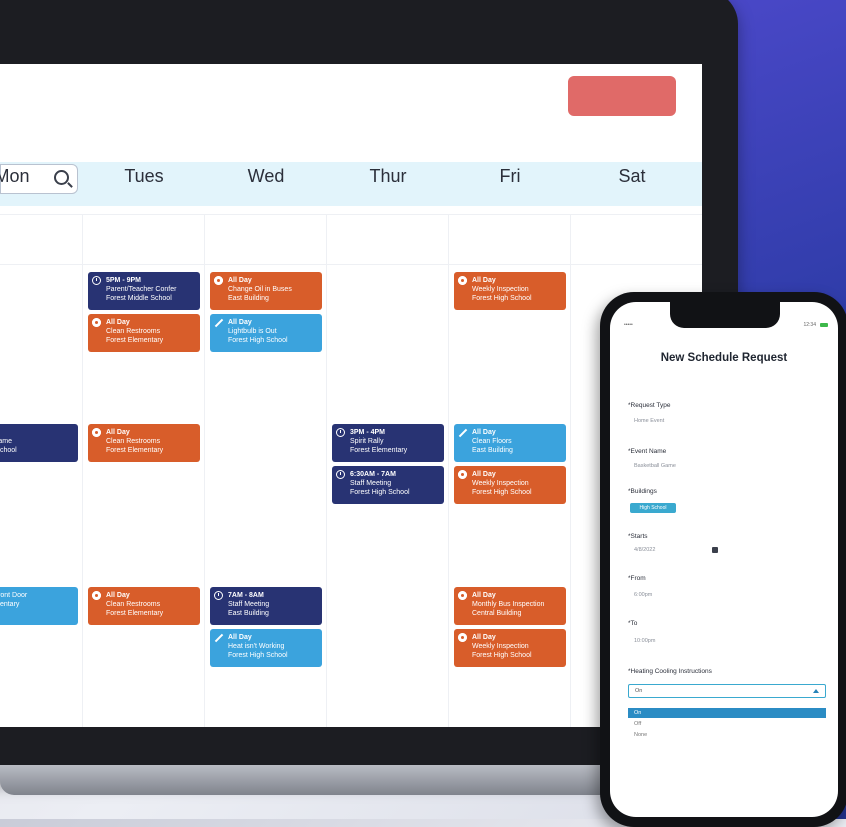  I want to click on day-header-mon: Mon, so click(15, 176).